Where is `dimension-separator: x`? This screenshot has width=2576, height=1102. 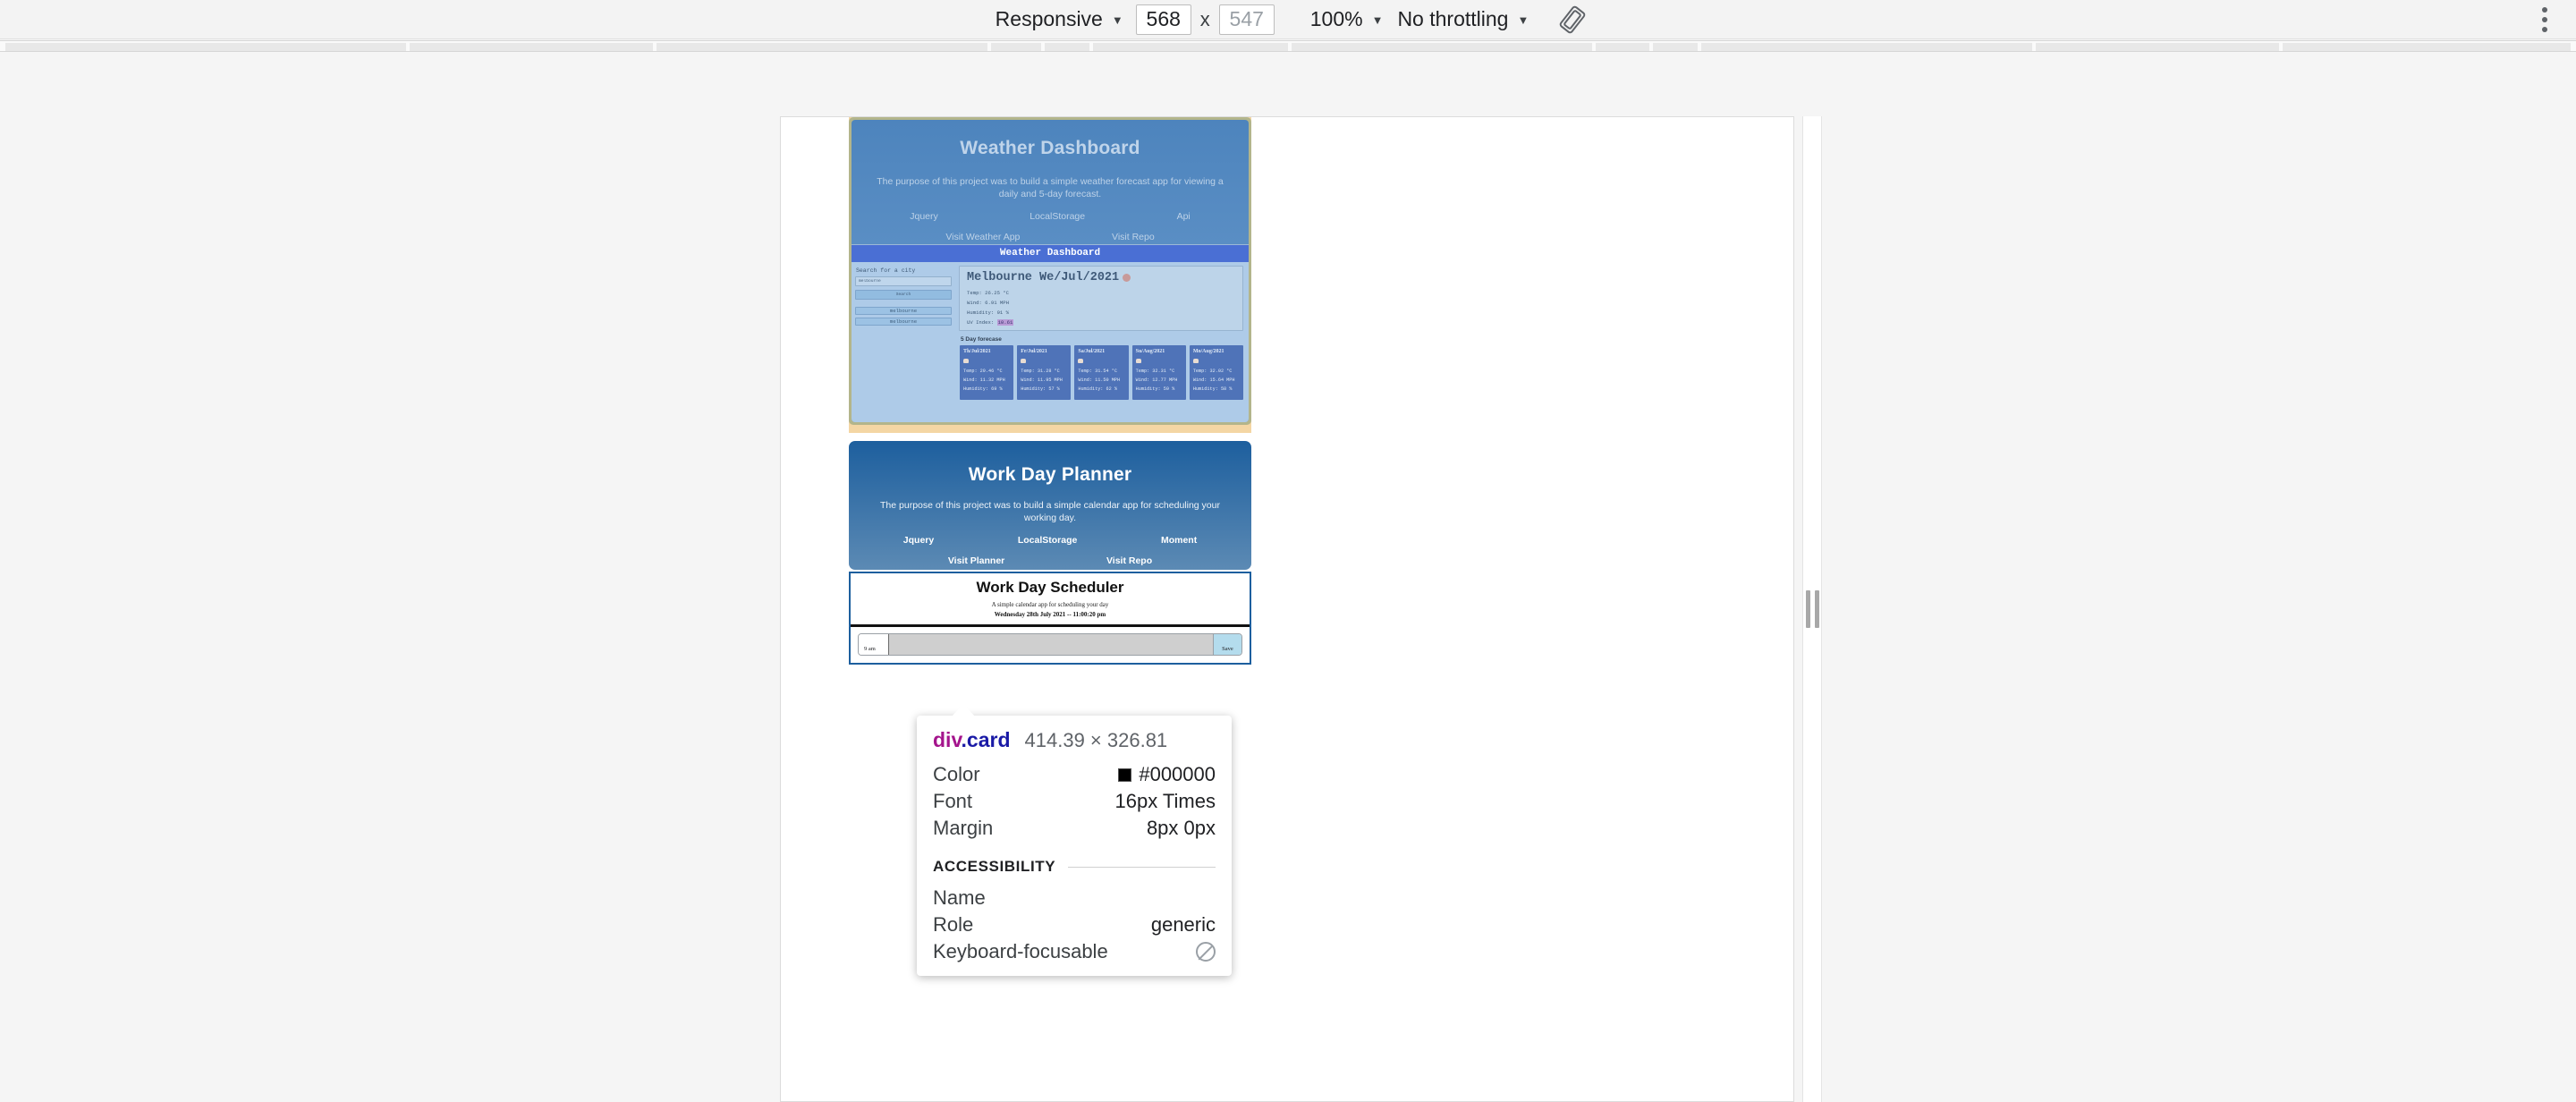 dimension-separator: x is located at coordinates (1204, 18).